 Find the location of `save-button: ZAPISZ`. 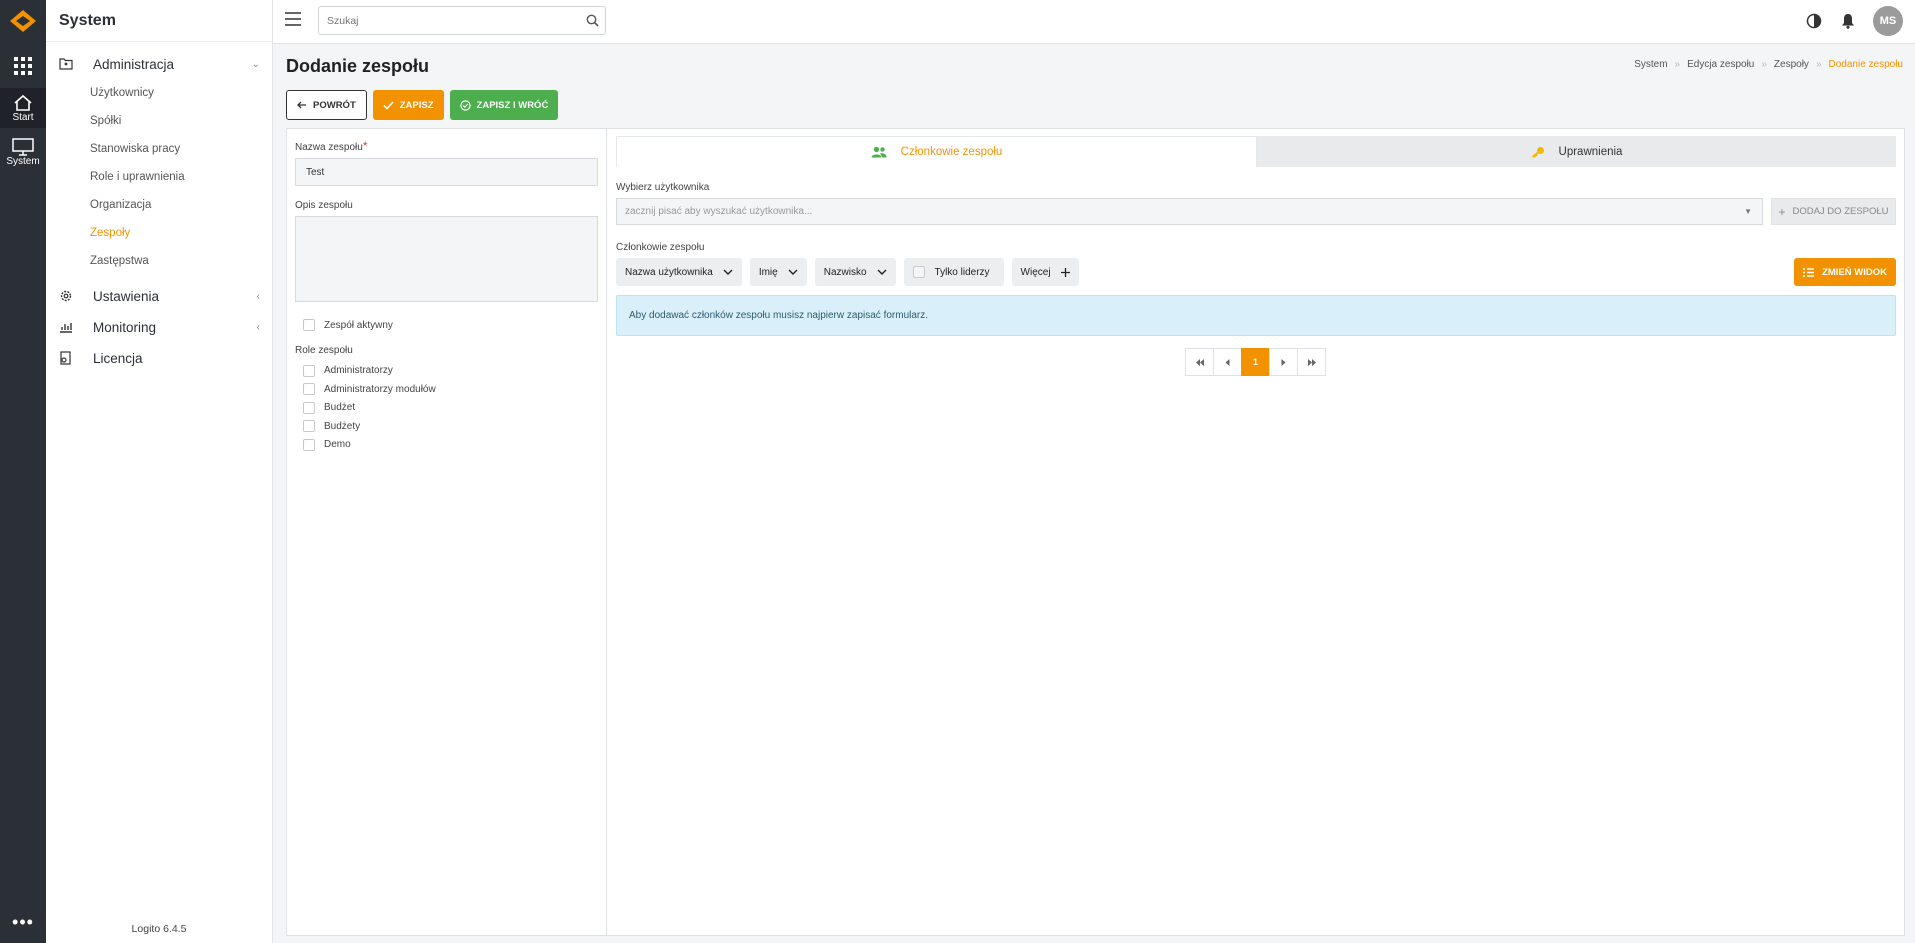

save-button: ZAPISZ is located at coordinates (408, 105).